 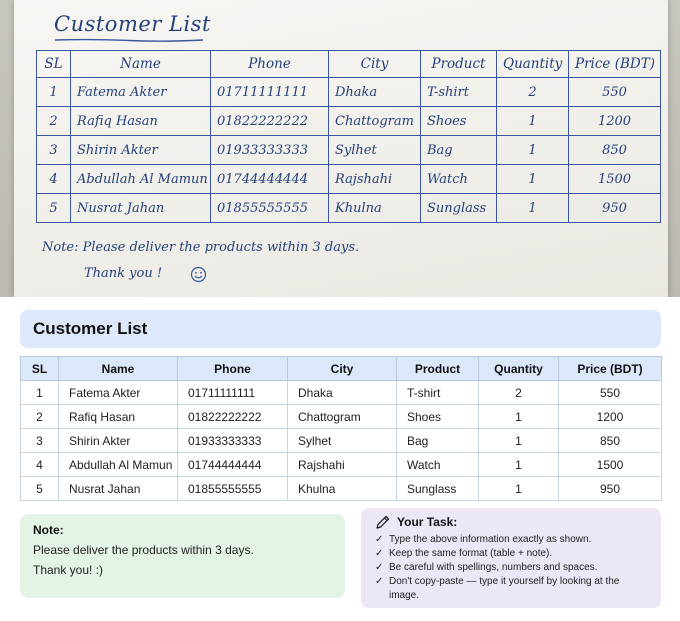 What do you see at coordinates (53, 208) in the screenshot?
I see `hw-cell-sl: 5` at bounding box center [53, 208].